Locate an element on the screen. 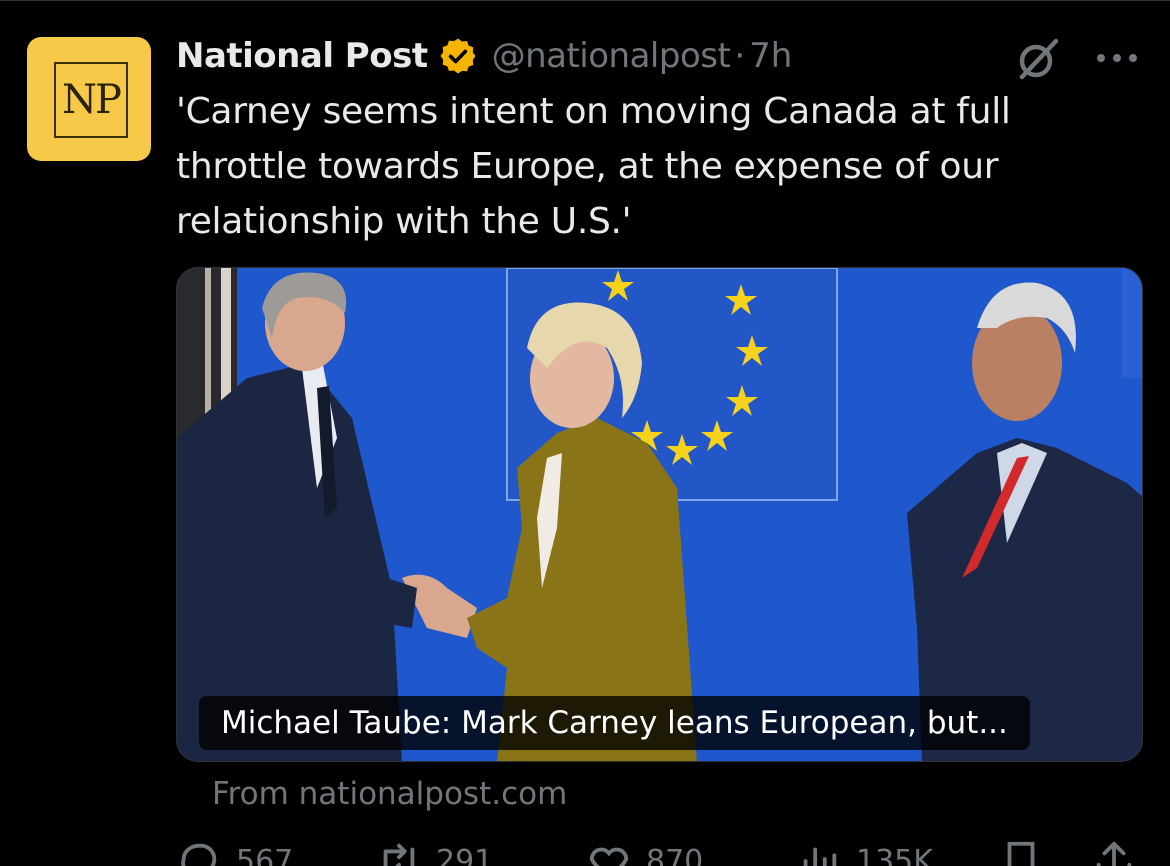 The image size is (1170, 866). bookmark-button is located at coordinates (1028, 852).